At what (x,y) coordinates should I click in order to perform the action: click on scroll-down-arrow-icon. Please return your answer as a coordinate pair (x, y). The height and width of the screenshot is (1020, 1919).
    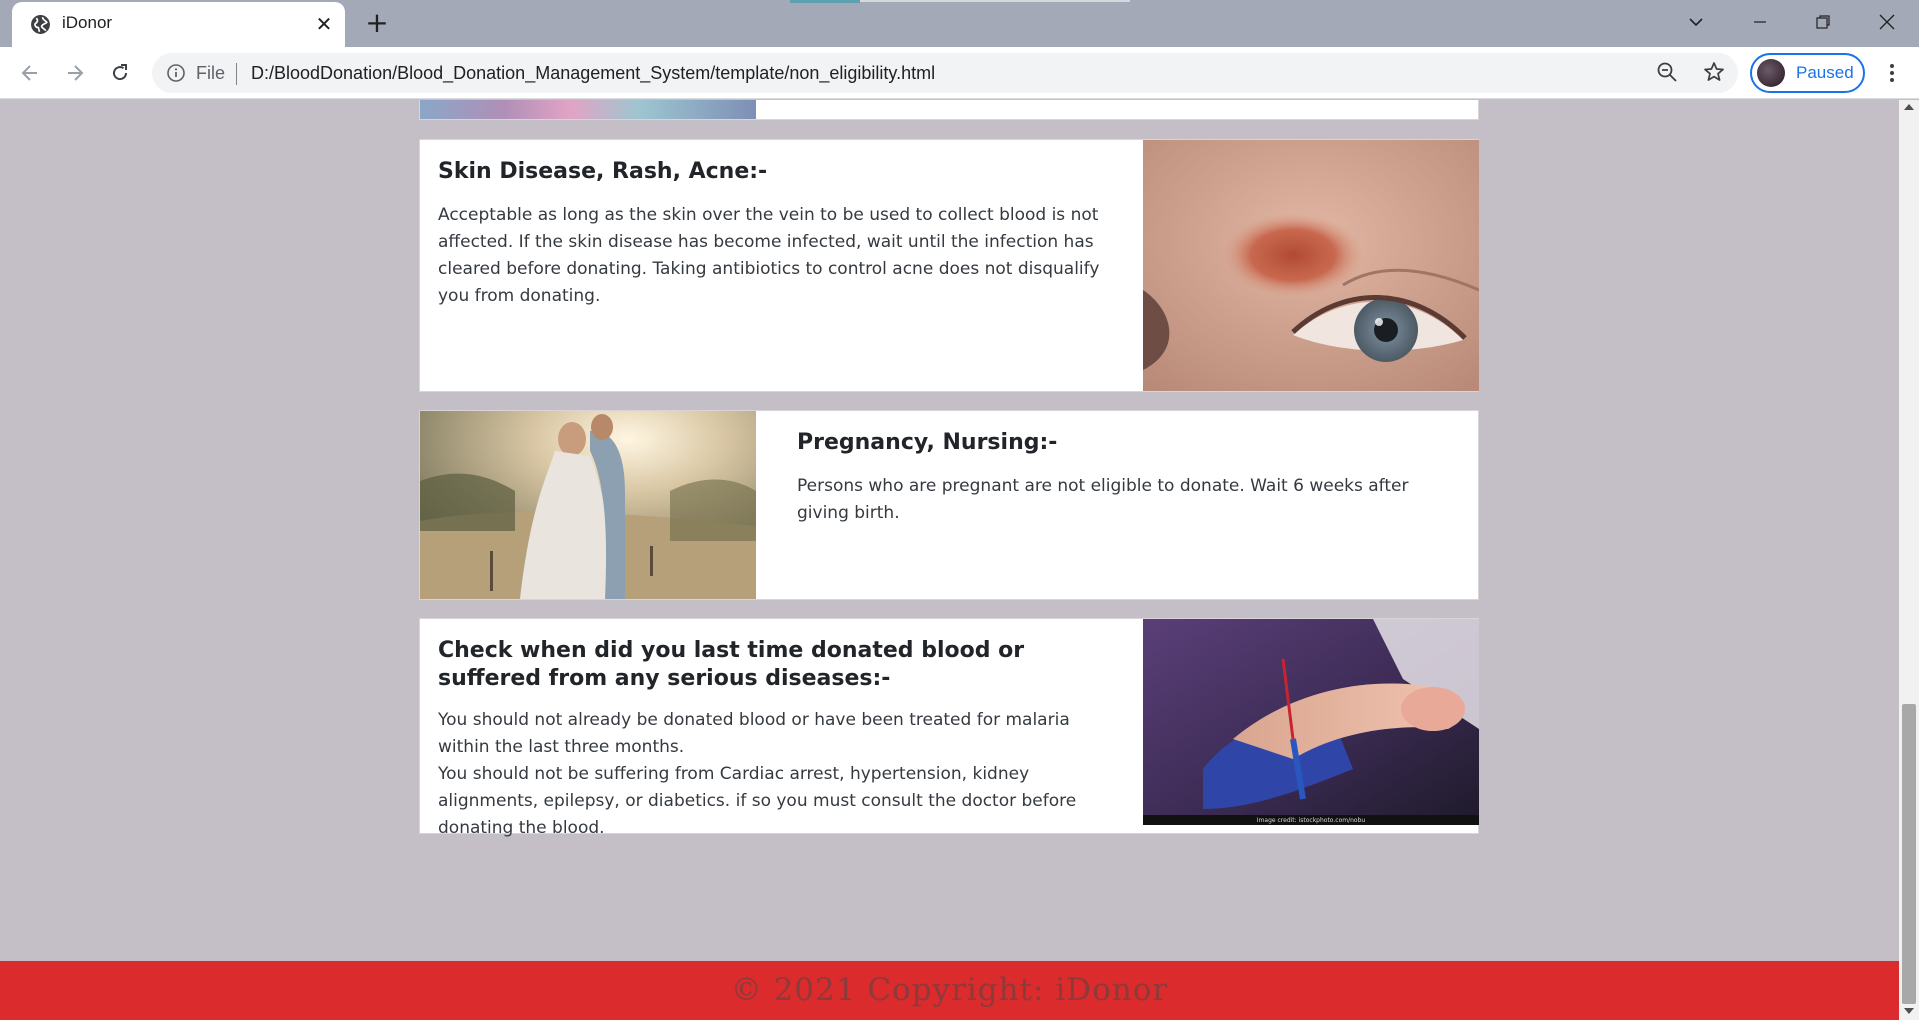
    Looking at the image, I should click on (1909, 1011).